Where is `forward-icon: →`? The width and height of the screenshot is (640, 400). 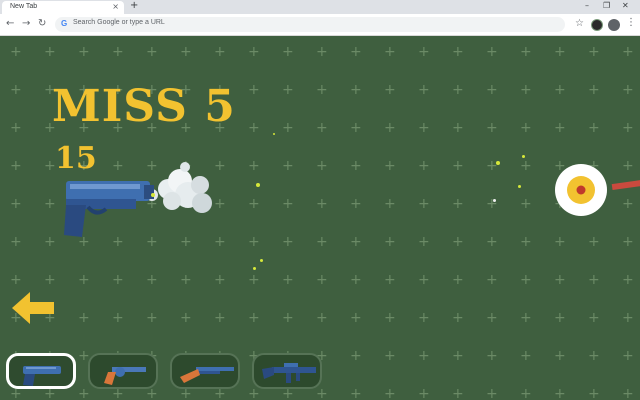
forward-icon: → is located at coordinates (26, 23).